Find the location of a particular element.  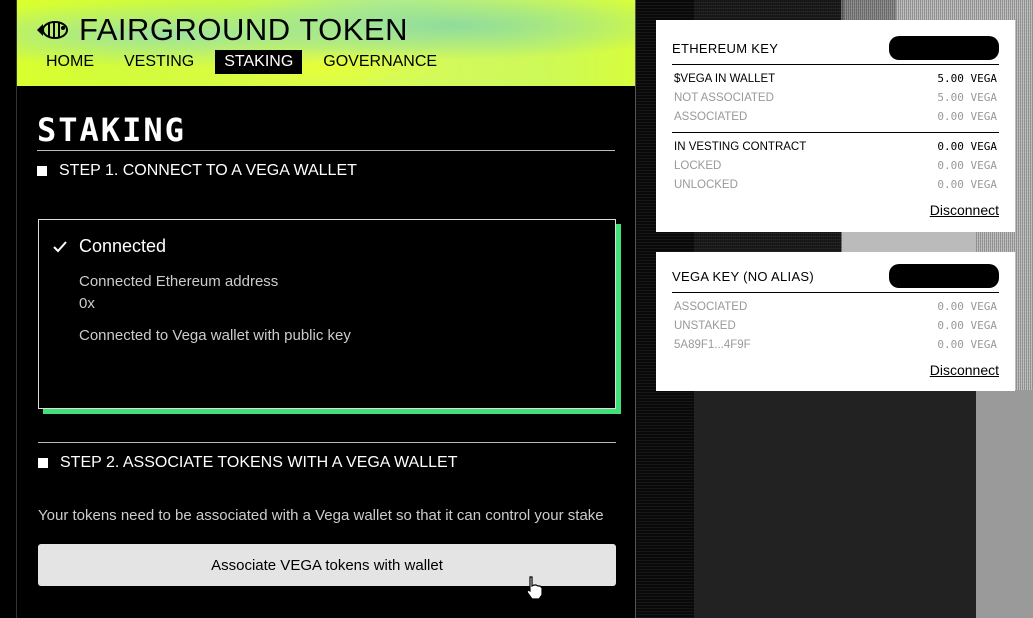

nav-staking: STAKING is located at coordinates (259, 62).